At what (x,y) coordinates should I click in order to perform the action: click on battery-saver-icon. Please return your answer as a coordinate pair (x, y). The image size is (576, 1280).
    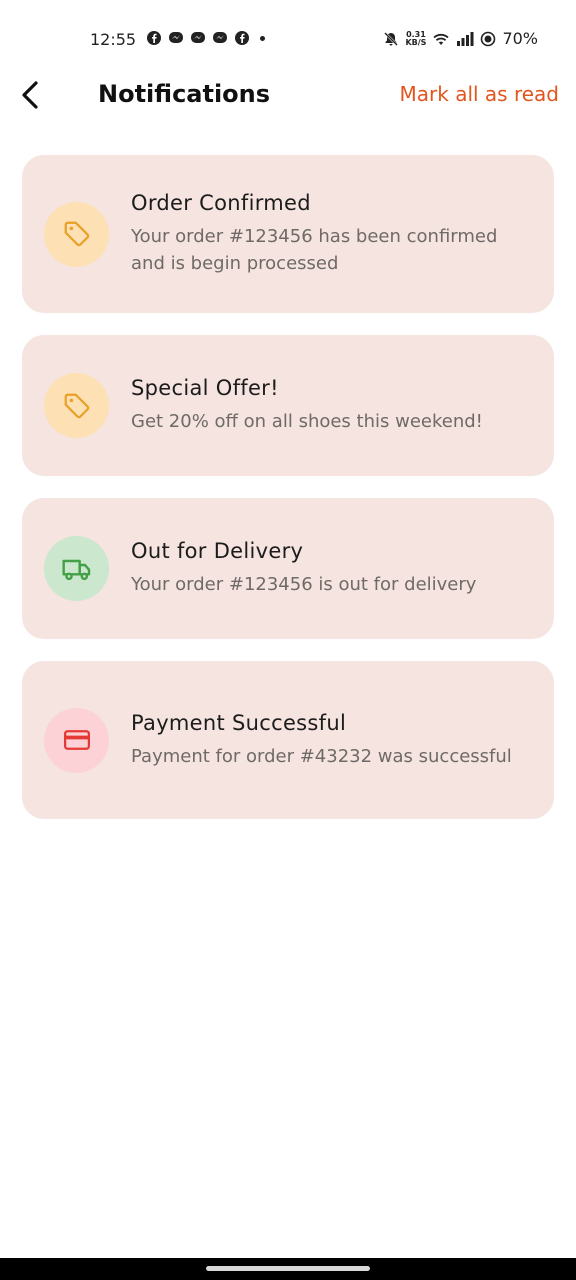
    Looking at the image, I should click on (488, 38).